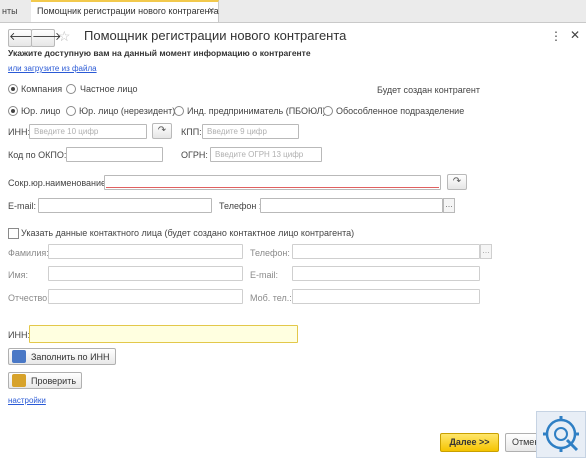 The height and width of the screenshot is (459, 586). I want to click on inn-label: ИНН:, so click(19, 132).